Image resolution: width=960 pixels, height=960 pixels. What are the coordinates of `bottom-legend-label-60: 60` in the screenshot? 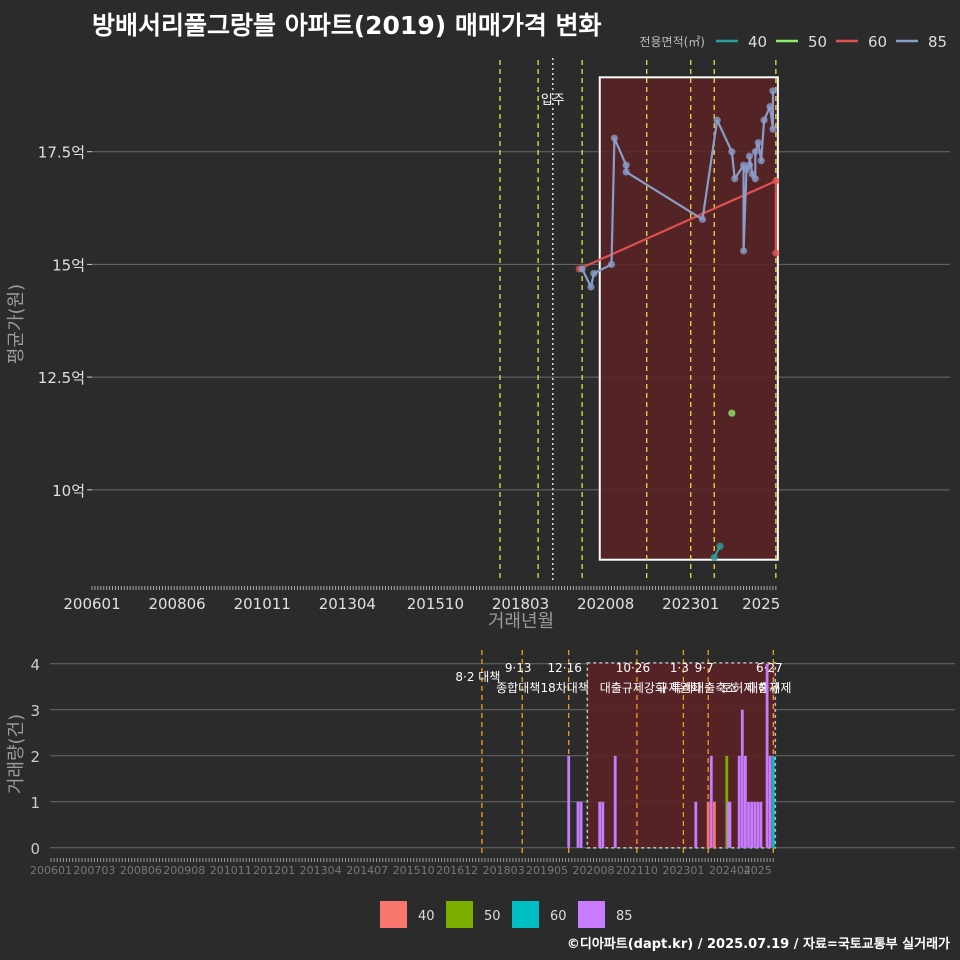 It's located at (558, 916).